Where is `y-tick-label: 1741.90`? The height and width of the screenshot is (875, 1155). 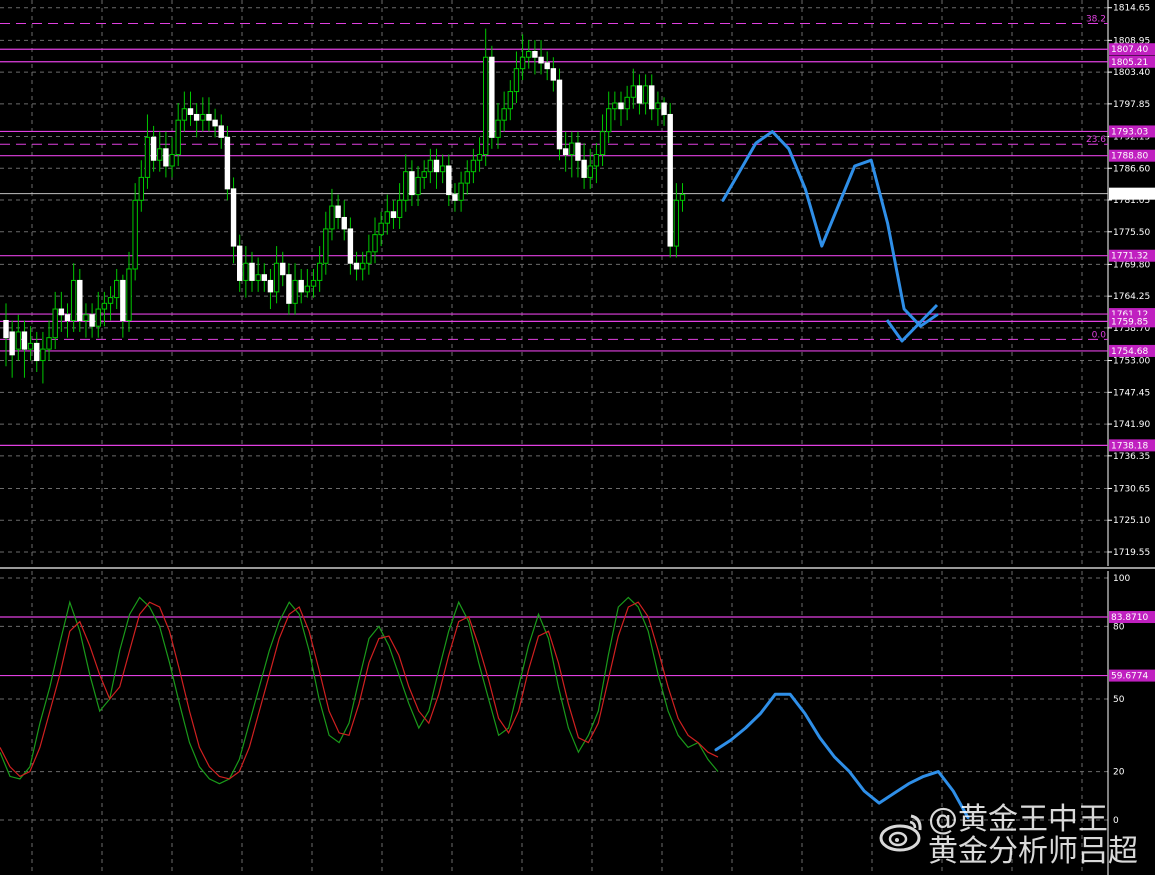
y-tick-label: 1741.90 is located at coordinates (1131, 425).